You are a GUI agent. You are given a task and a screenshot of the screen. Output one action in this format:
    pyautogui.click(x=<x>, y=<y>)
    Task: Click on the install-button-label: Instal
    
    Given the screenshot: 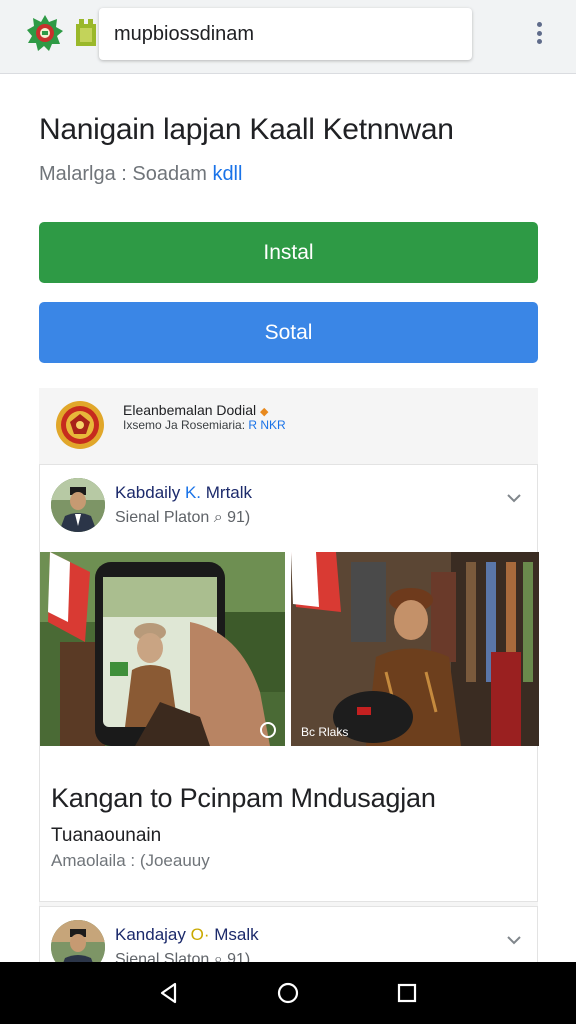 What is the action you would take?
    pyautogui.click(x=288, y=252)
    